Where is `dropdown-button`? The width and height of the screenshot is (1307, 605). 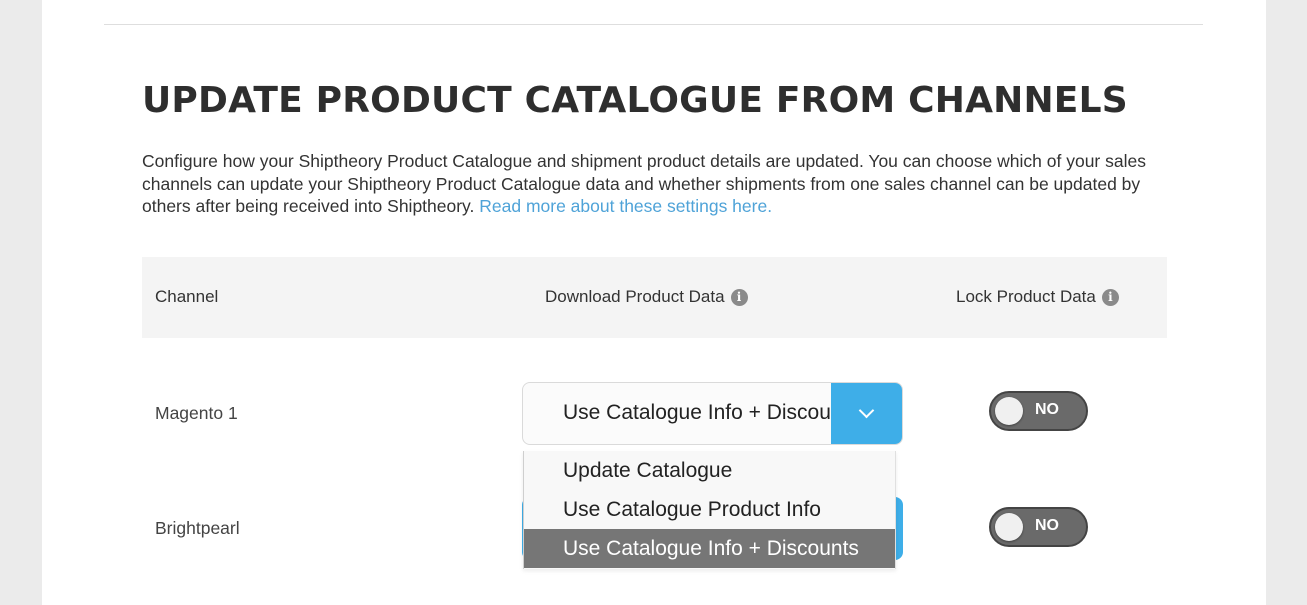
dropdown-button is located at coordinates (866, 413).